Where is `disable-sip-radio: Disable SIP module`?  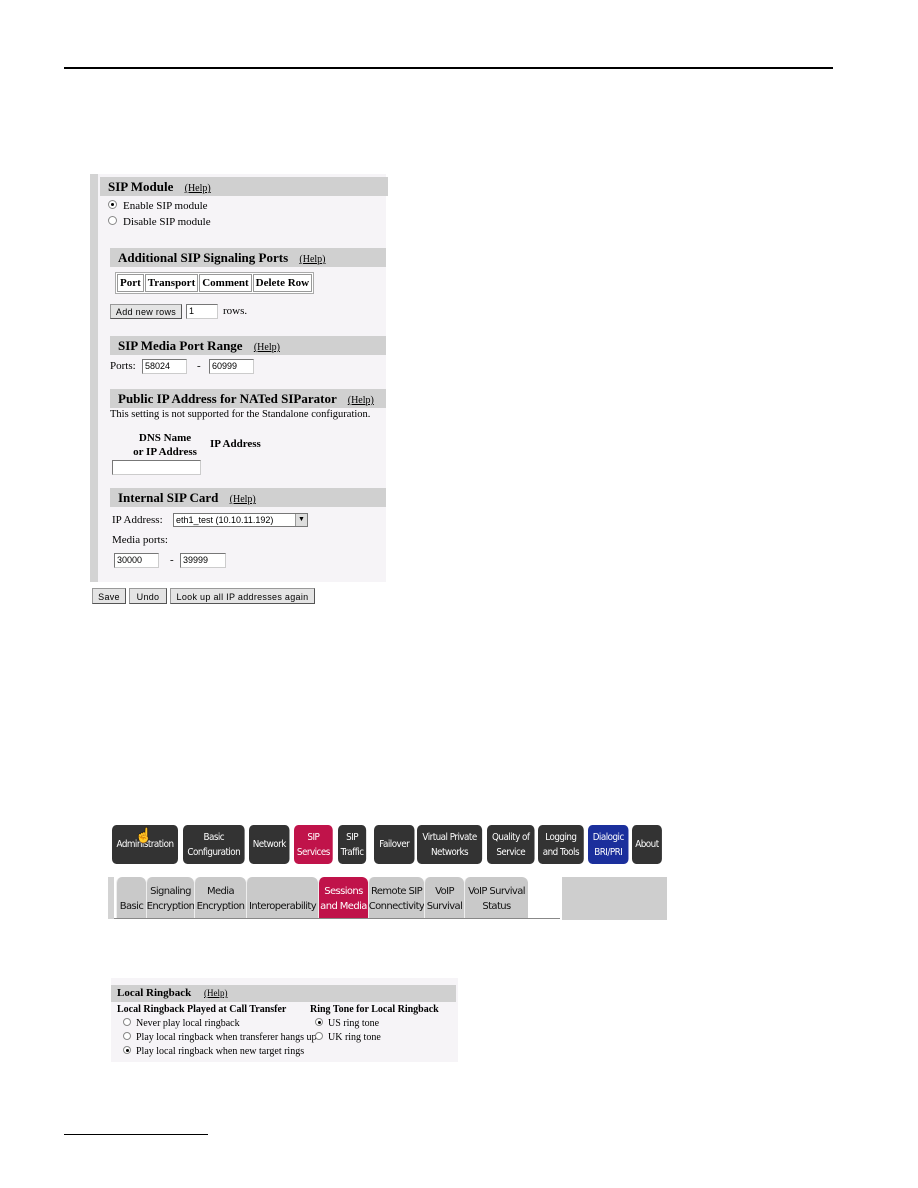 disable-sip-radio: Disable SIP module is located at coordinates (159, 222).